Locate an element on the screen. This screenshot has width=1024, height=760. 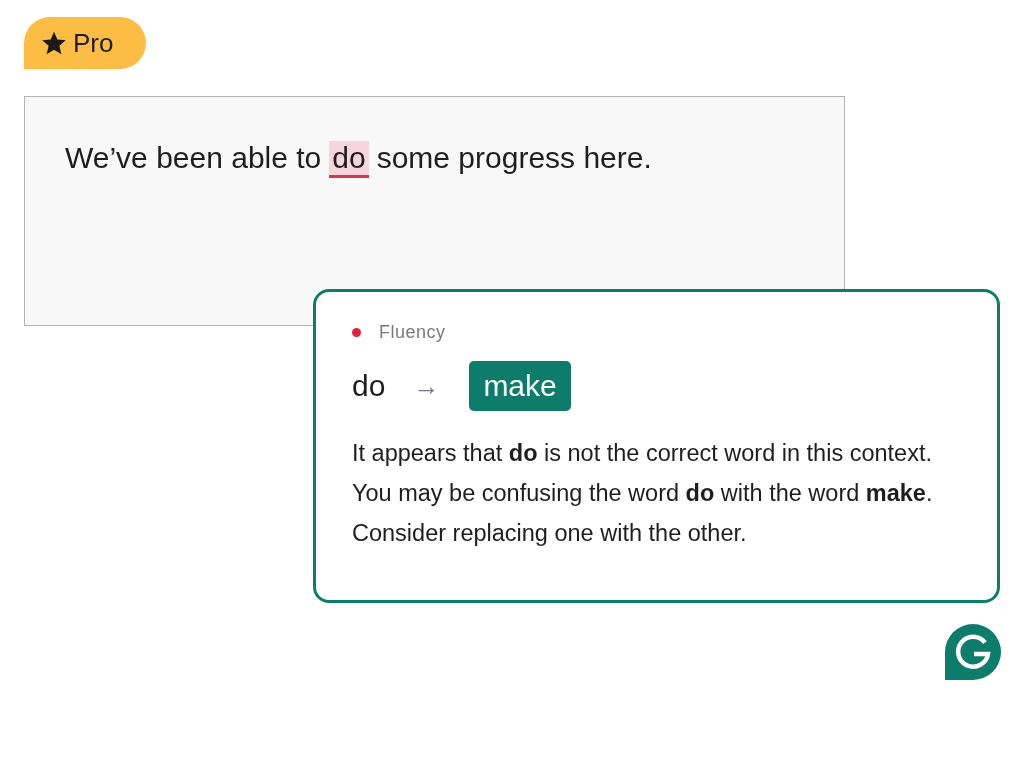
status-dot is located at coordinates (356, 332).